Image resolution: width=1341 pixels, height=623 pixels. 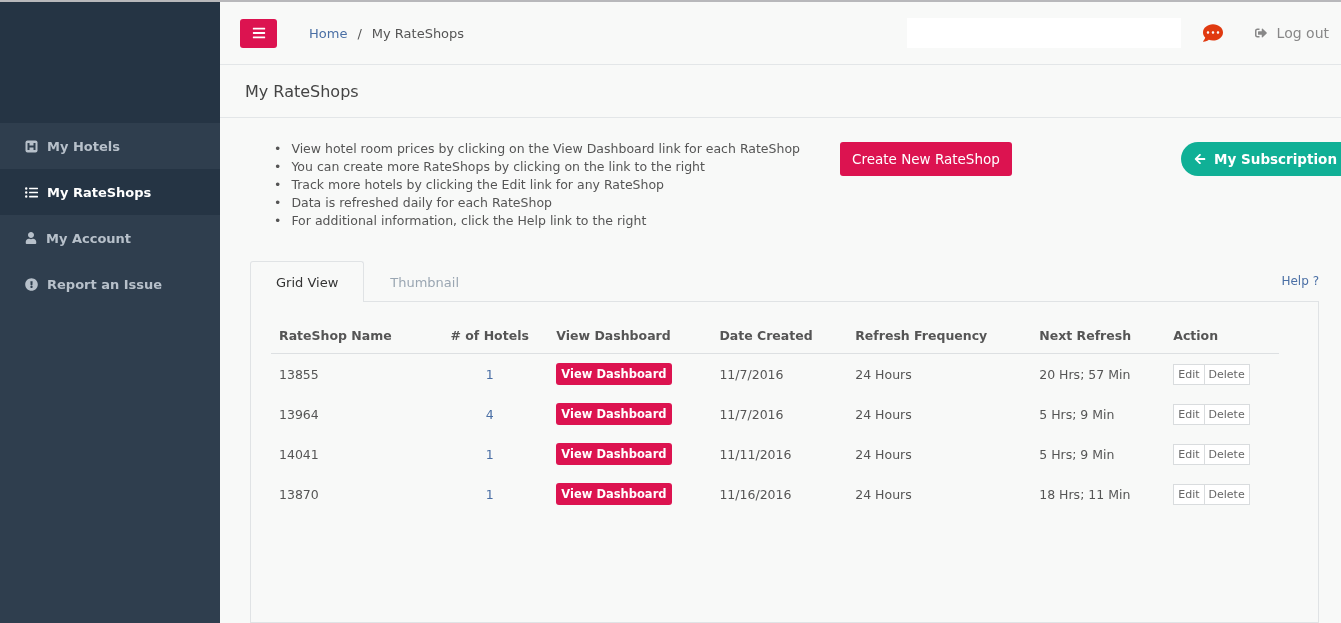 What do you see at coordinates (351, 373) in the screenshot?
I see `table-cell: 13855` at bounding box center [351, 373].